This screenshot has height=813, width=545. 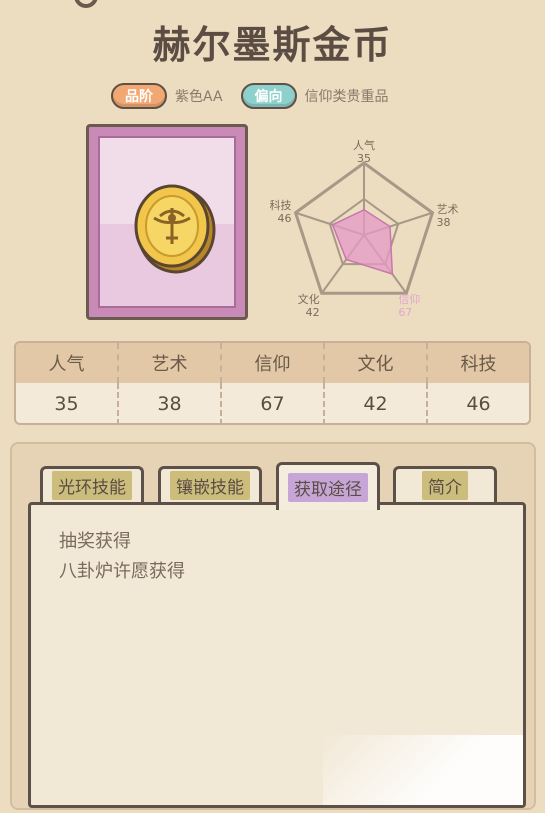 What do you see at coordinates (376, 363) in the screenshot?
I see `stats-header-cell: 文化` at bounding box center [376, 363].